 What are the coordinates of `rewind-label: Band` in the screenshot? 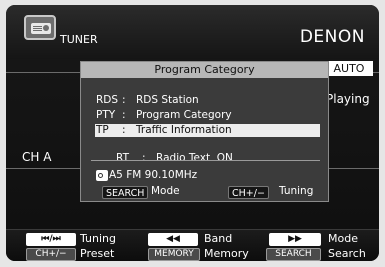 It's located at (218, 238).